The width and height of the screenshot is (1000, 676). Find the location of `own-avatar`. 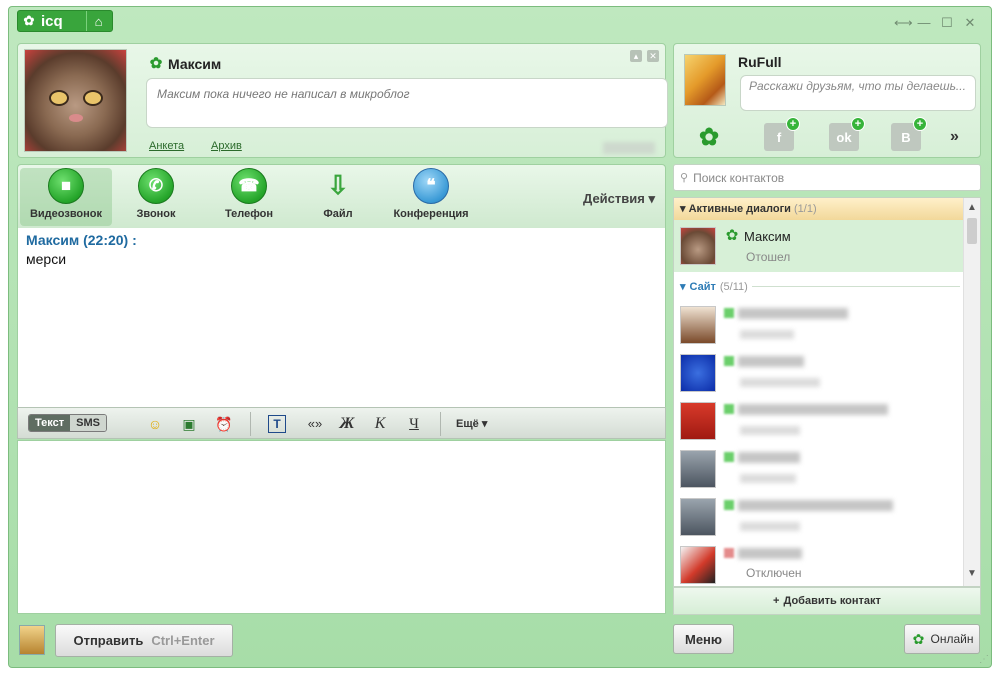

own-avatar is located at coordinates (705, 80).